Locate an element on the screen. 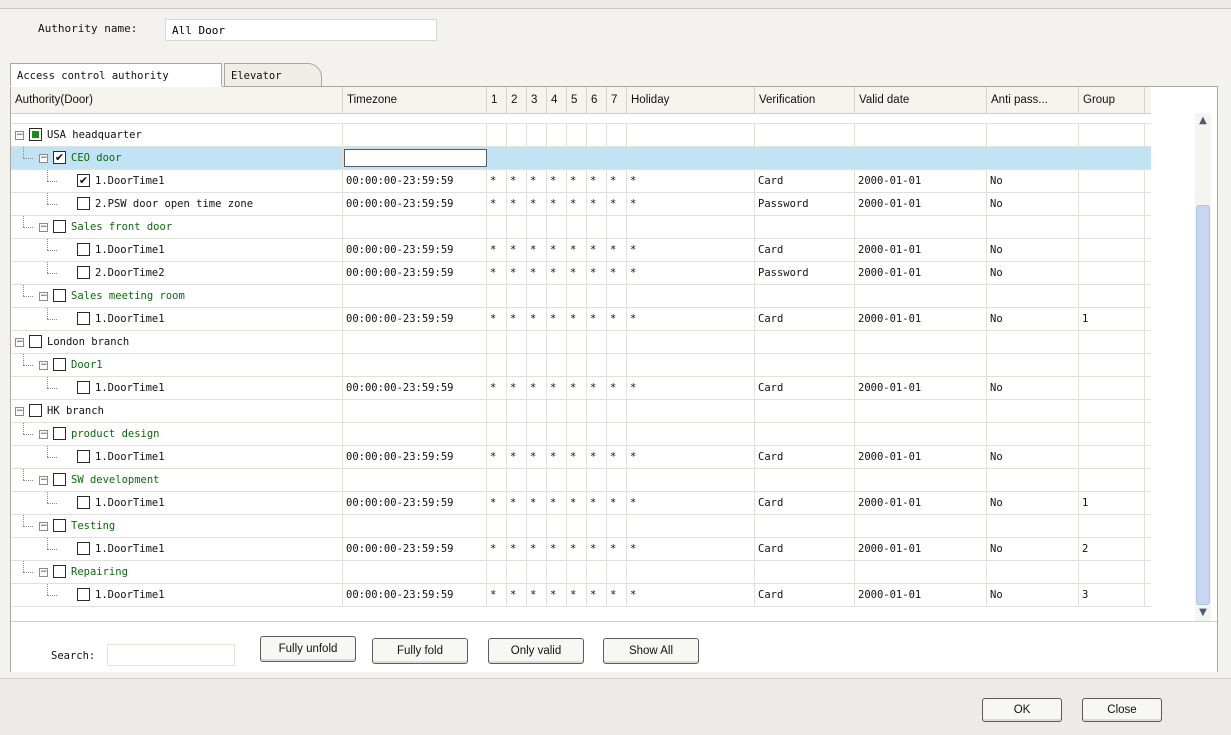 The width and height of the screenshot is (1231, 735). only-valid-button: Only valid is located at coordinates (536, 651).